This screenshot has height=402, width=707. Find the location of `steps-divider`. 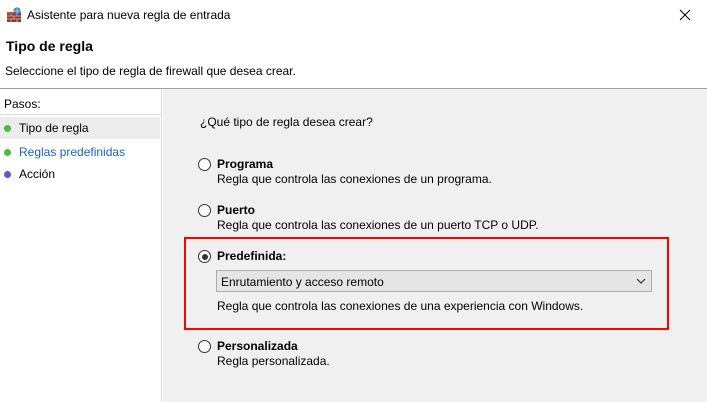

steps-divider is located at coordinates (80, 114).